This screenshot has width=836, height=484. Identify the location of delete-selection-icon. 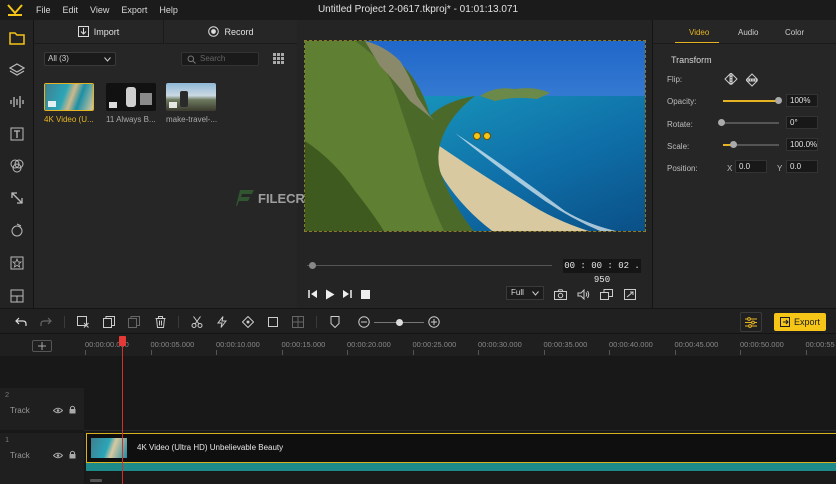
(83, 322).